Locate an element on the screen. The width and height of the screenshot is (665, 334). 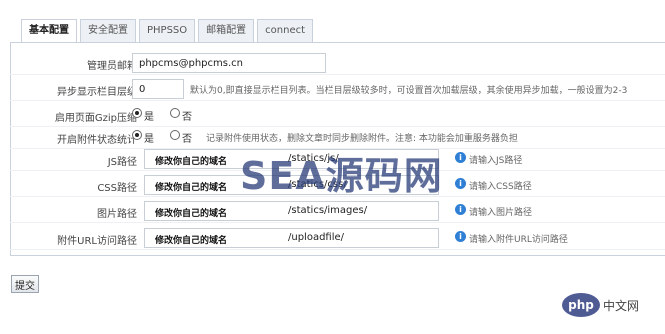
async-level-input is located at coordinates (158, 89).